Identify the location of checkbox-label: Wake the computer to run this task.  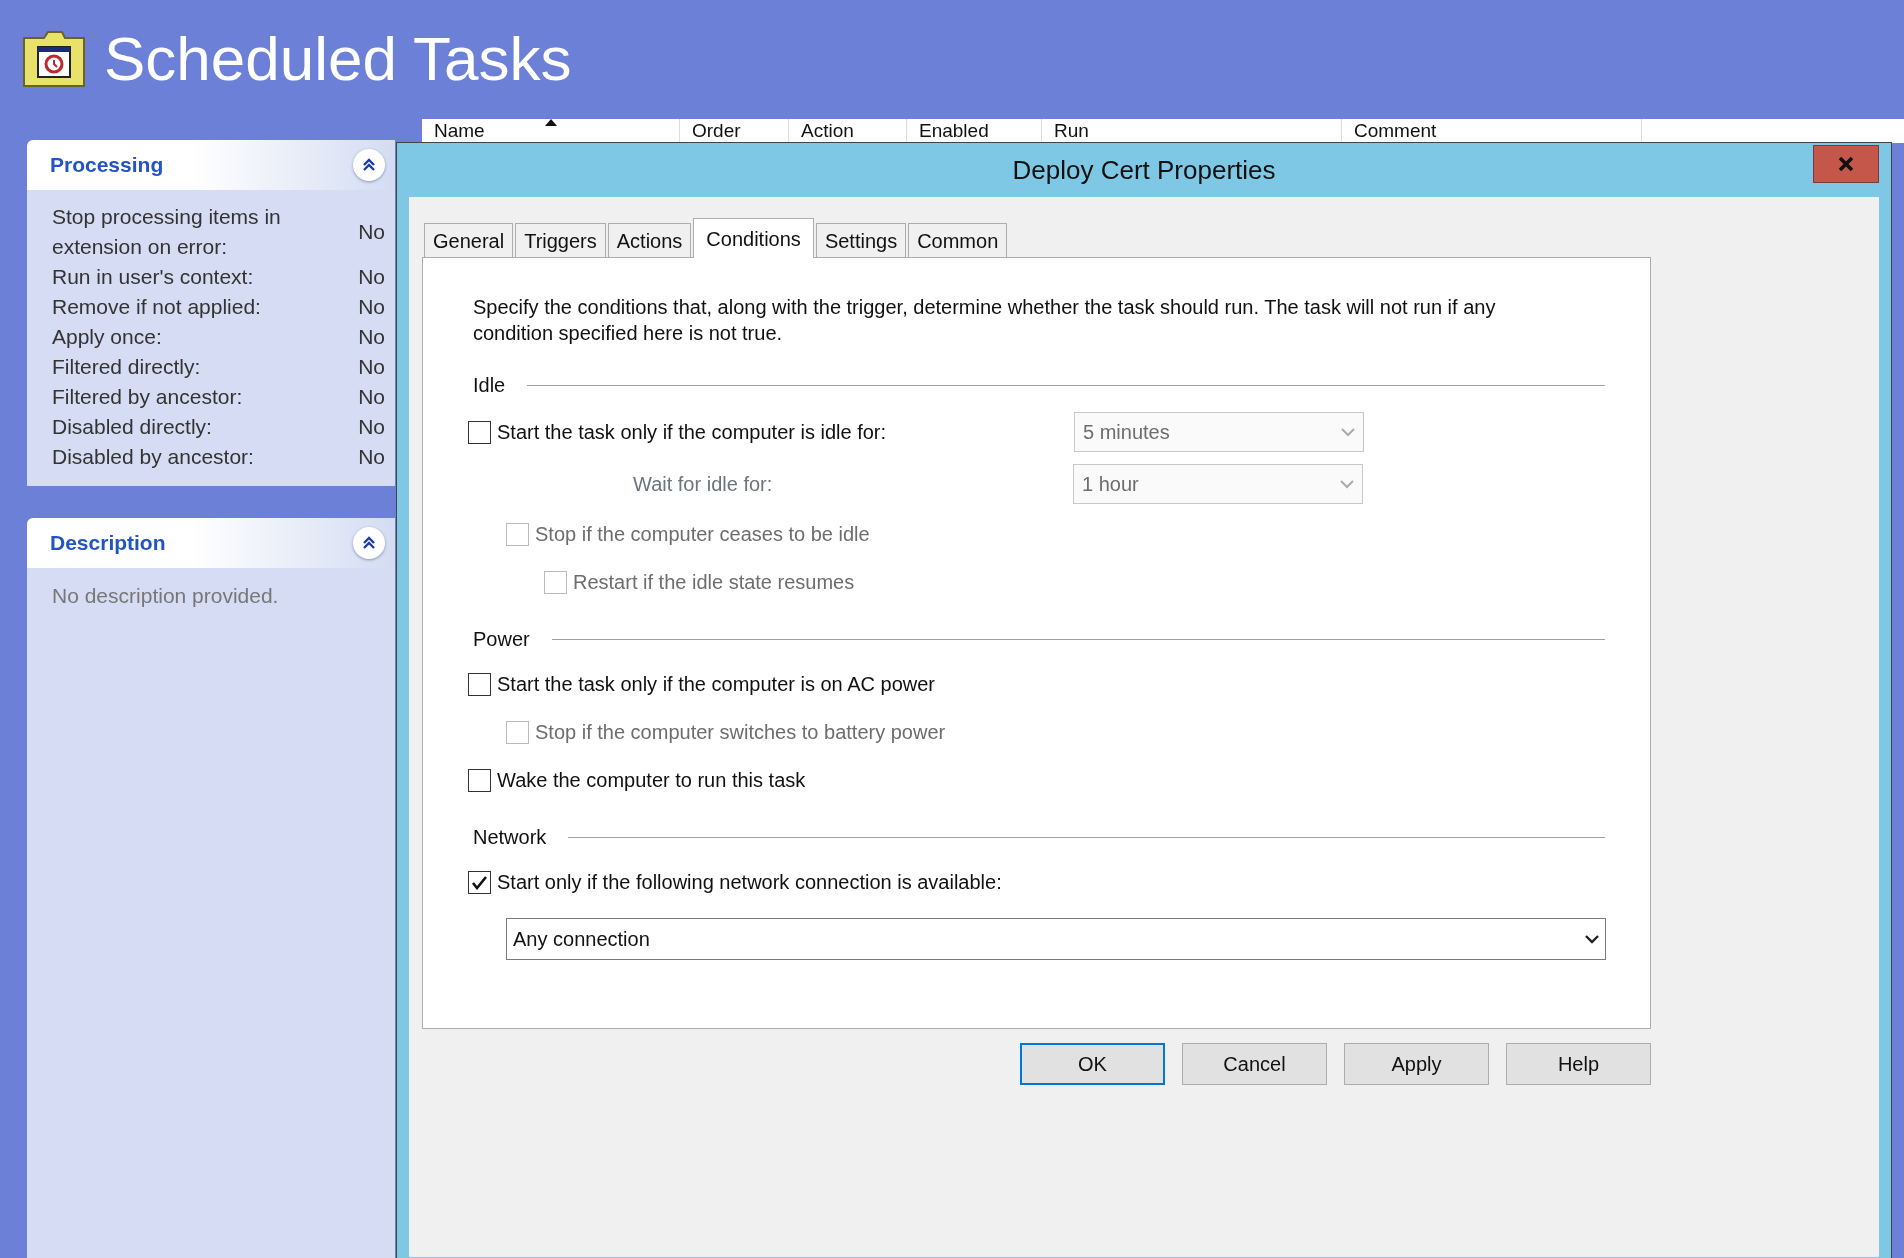
(651, 780).